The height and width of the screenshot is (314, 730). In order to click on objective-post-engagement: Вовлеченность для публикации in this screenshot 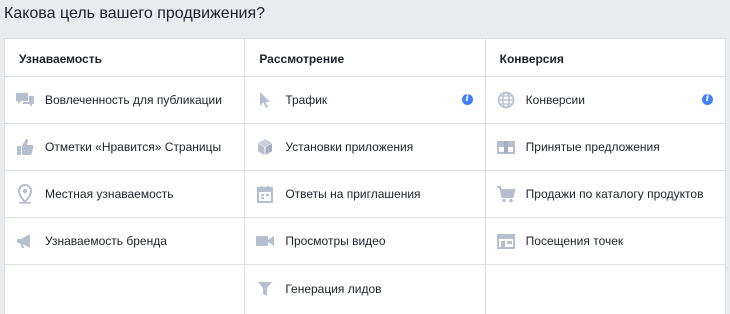, I will do `click(125, 100)`.